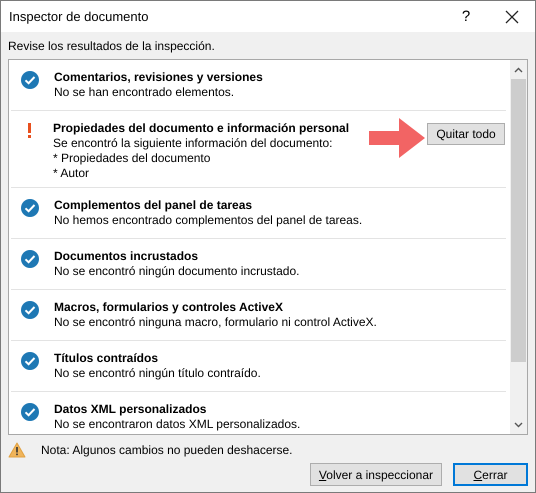  I want to click on result-title: Comentarios, revisiones y versiones, so click(158, 77).